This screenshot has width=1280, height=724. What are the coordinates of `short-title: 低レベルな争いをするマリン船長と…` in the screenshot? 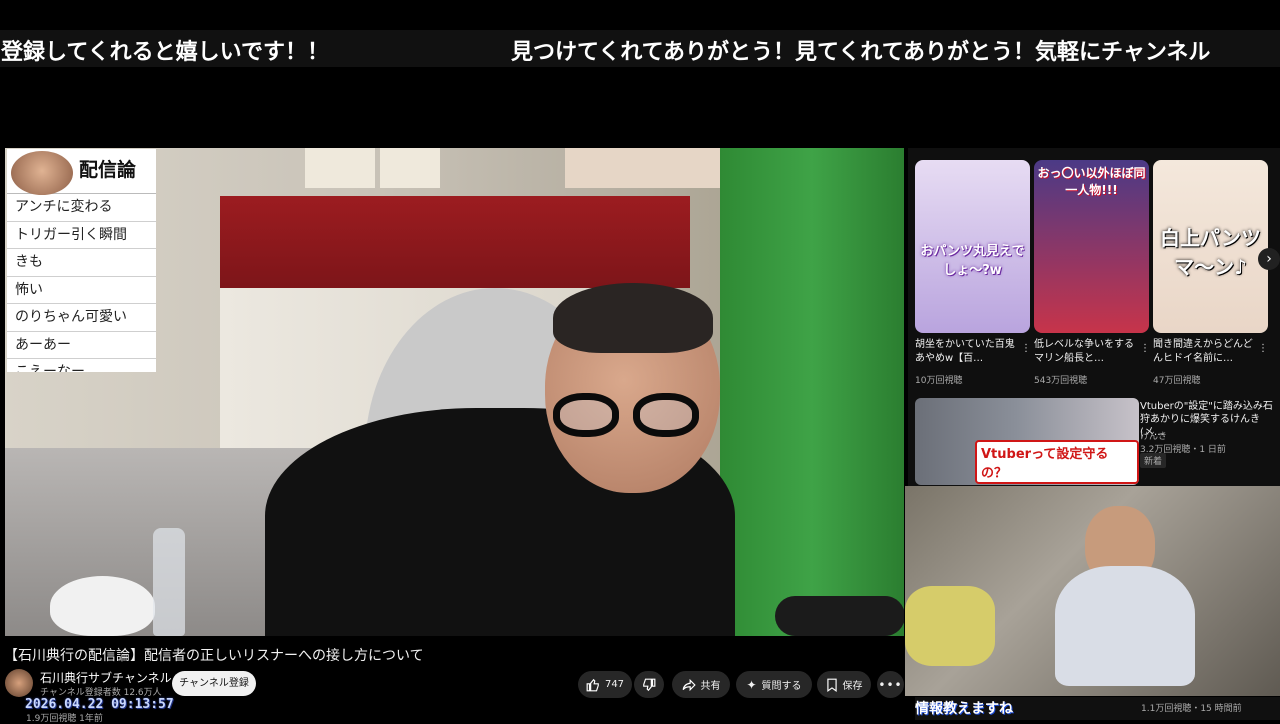 It's located at (1088, 352).